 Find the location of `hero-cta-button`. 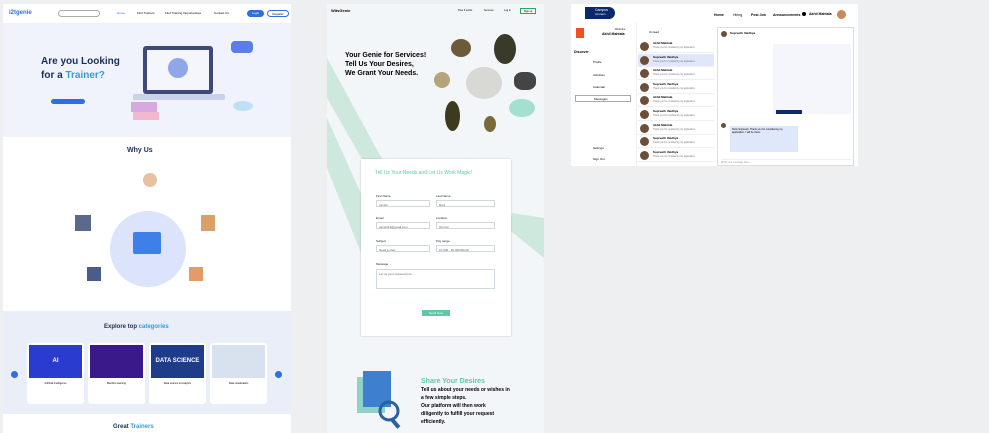

hero-cta-button is located at coordinates (68, 101).